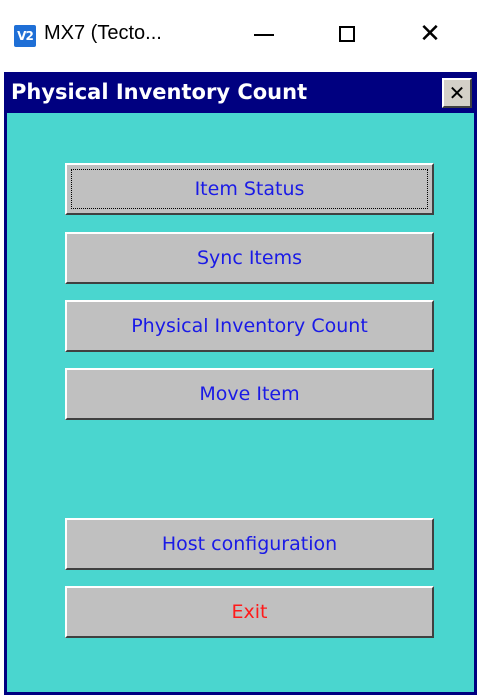 The height and width of the screenshot is (699, 481). I want to click on sync-items-button: Sync Items, so click(249, 258).